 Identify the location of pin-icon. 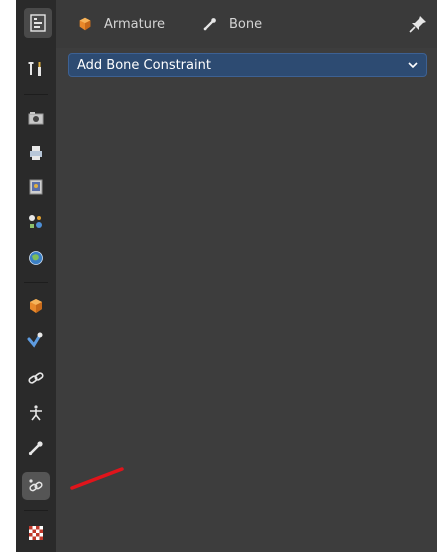
(417, 24).